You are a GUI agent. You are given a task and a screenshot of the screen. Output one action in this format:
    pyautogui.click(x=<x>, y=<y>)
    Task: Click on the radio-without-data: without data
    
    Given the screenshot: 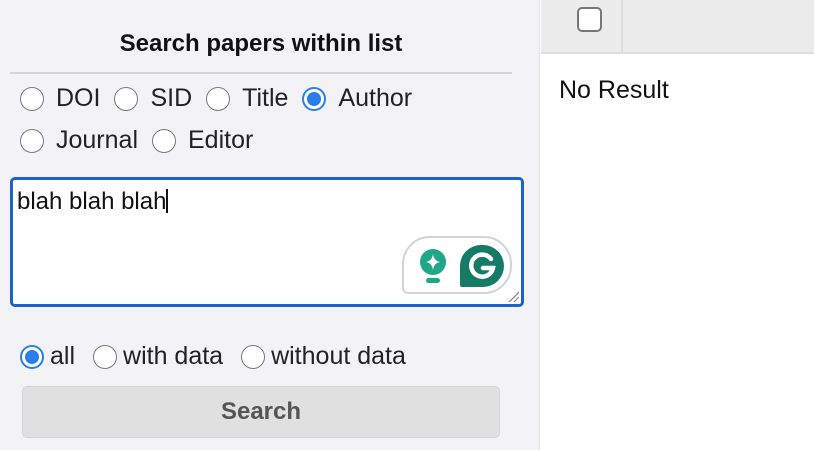 What is the action you would take?
    pyautogui.click(x=323, y=356)
    